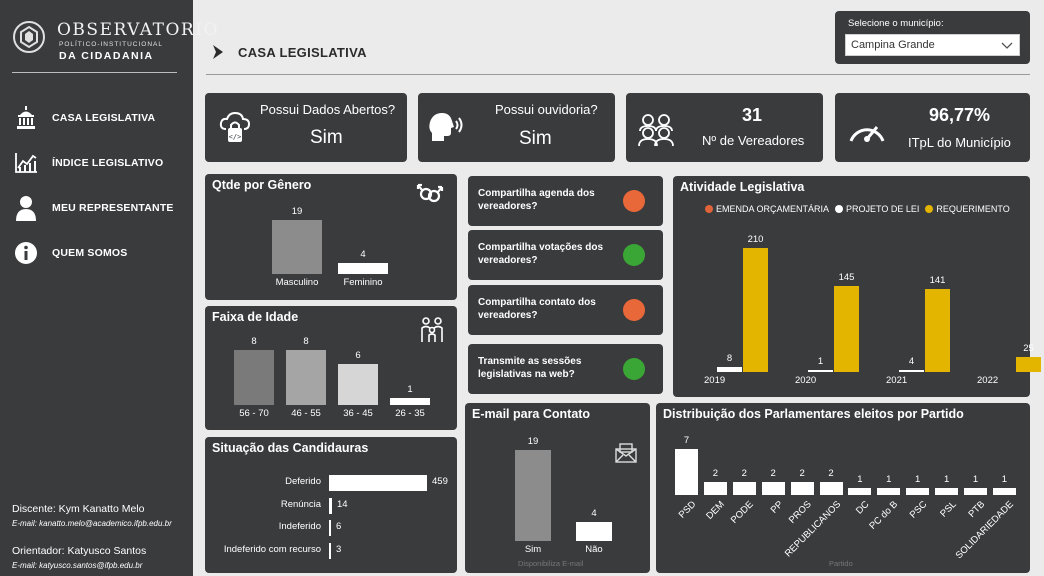  Describe the element at coordinates (262, 185) in the screenshot. I see `chart-title: Qtde por Gênero` at that location.